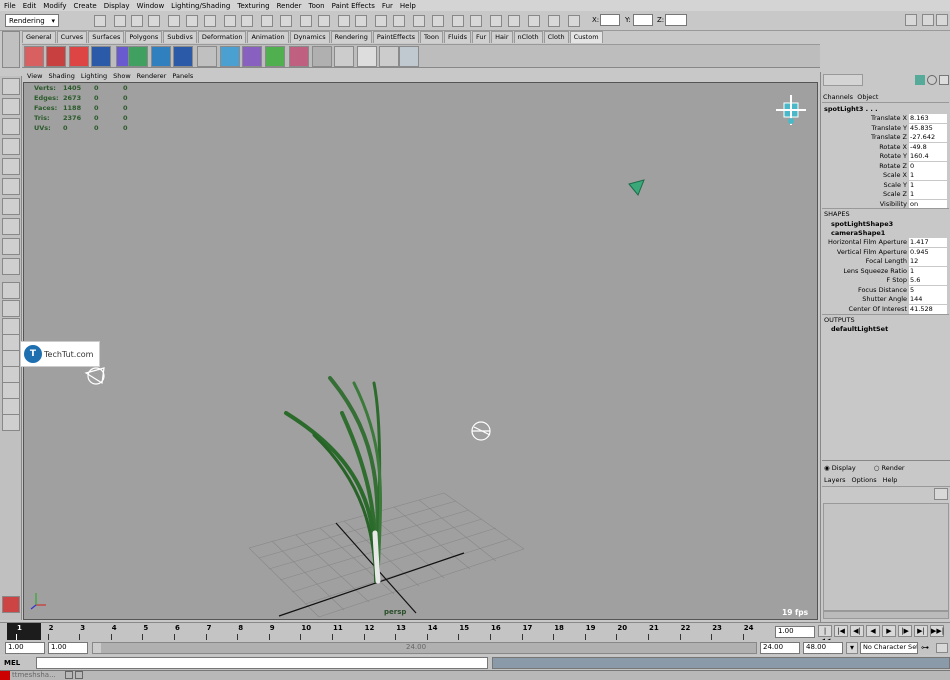 This screenshot has height=680, width=950. I want to click on channel-name: Vertical Film Aperture, so click(872, 252).